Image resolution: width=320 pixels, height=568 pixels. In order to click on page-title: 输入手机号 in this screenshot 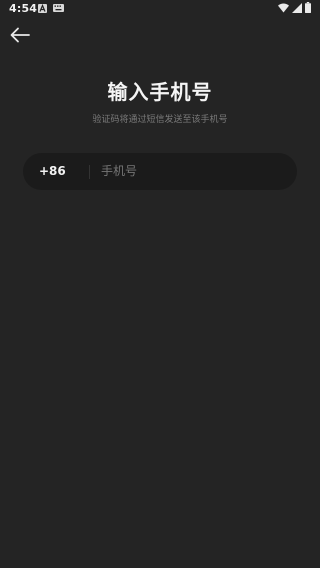, I will do `click(160, 92)`.